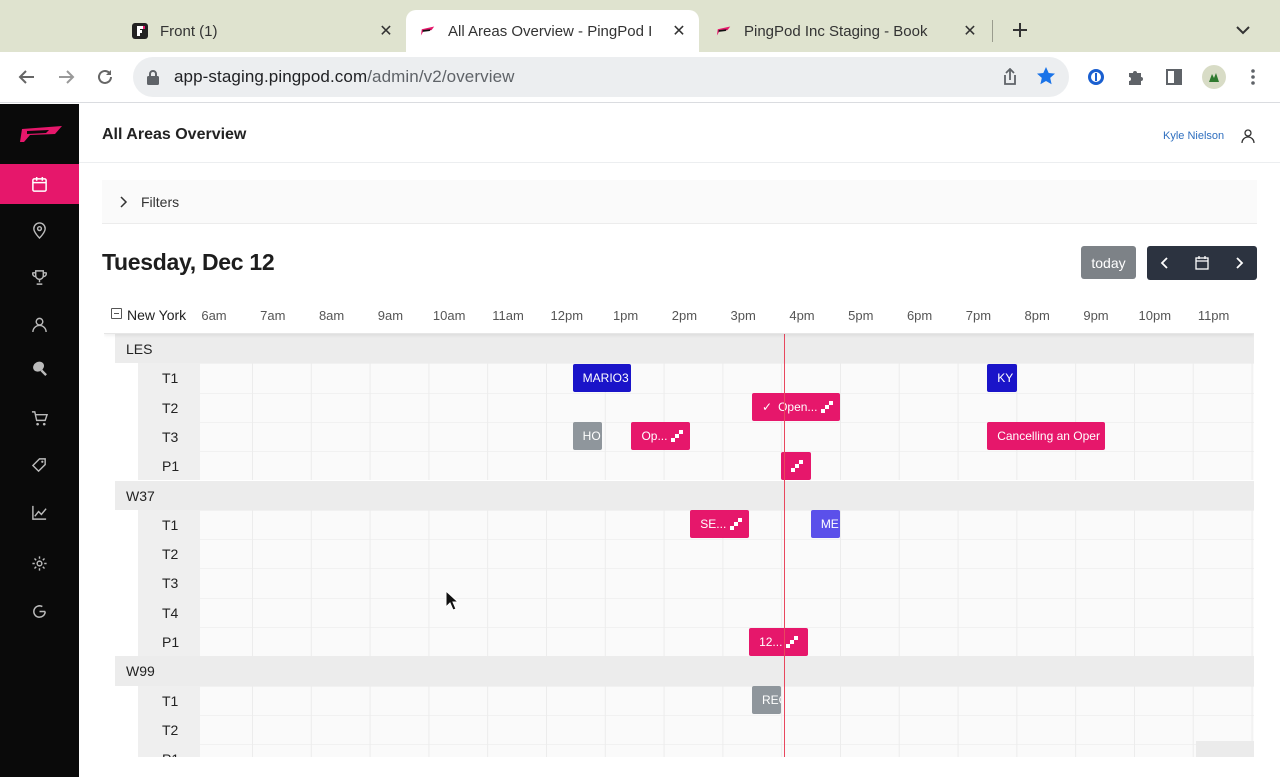 The width and height of the screenshot is (1280, 777). Describe the element at coordinates (679, 202) in the screenshot. I see `filters-panel: Filters` at that location.